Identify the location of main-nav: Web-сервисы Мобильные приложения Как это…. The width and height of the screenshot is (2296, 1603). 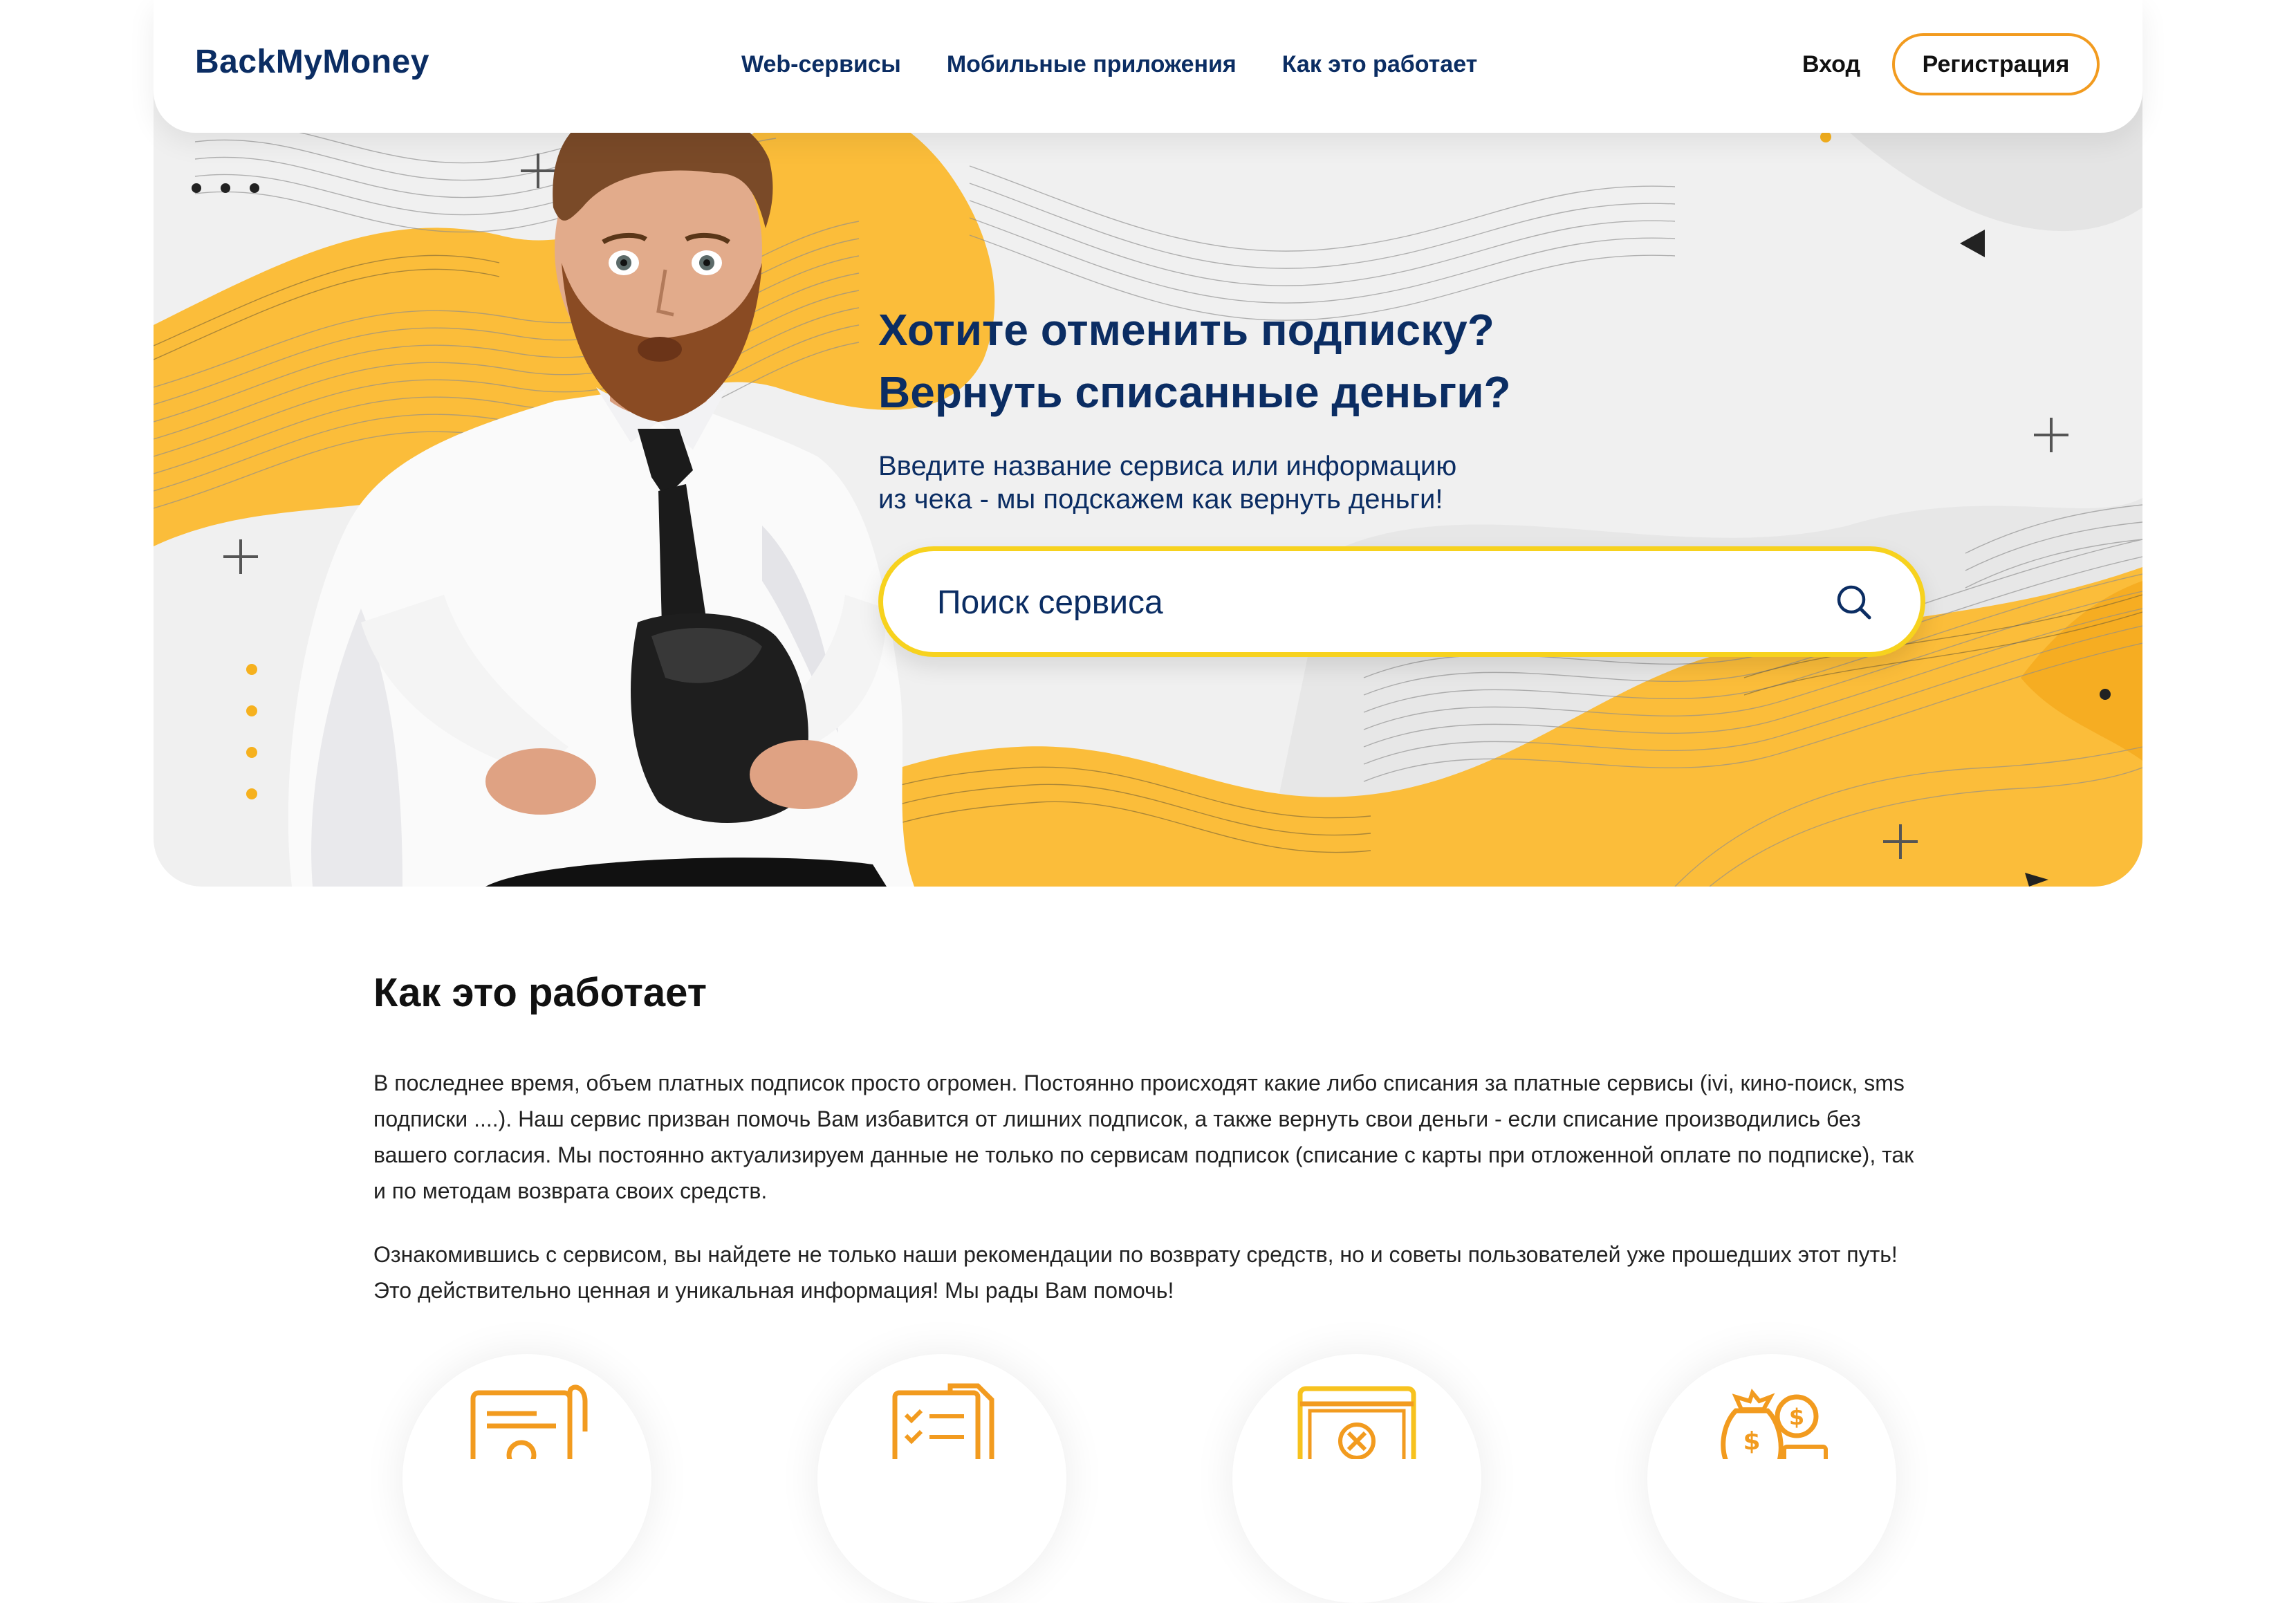
(1109, 64).